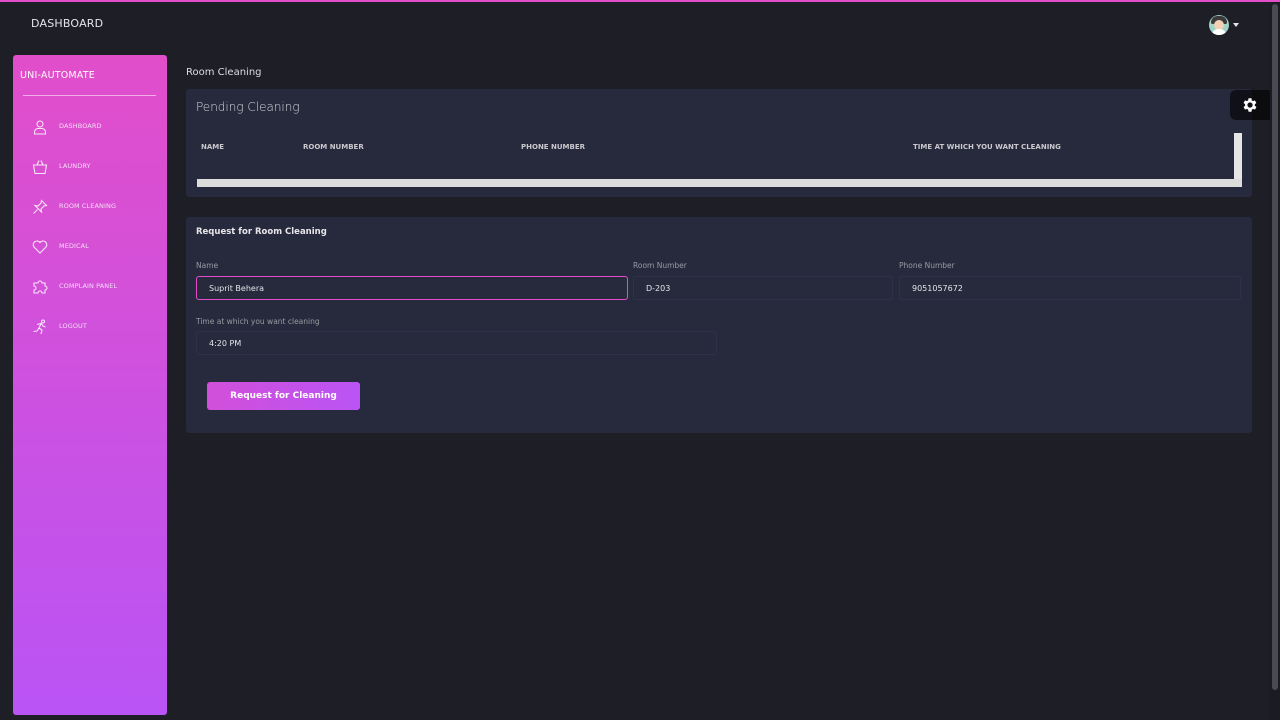 This screenshot has width=1280, height=720. What do you see at coordinates (456, 343) in the screenshot?
I see `time-input` at bounding box center [456, 343].